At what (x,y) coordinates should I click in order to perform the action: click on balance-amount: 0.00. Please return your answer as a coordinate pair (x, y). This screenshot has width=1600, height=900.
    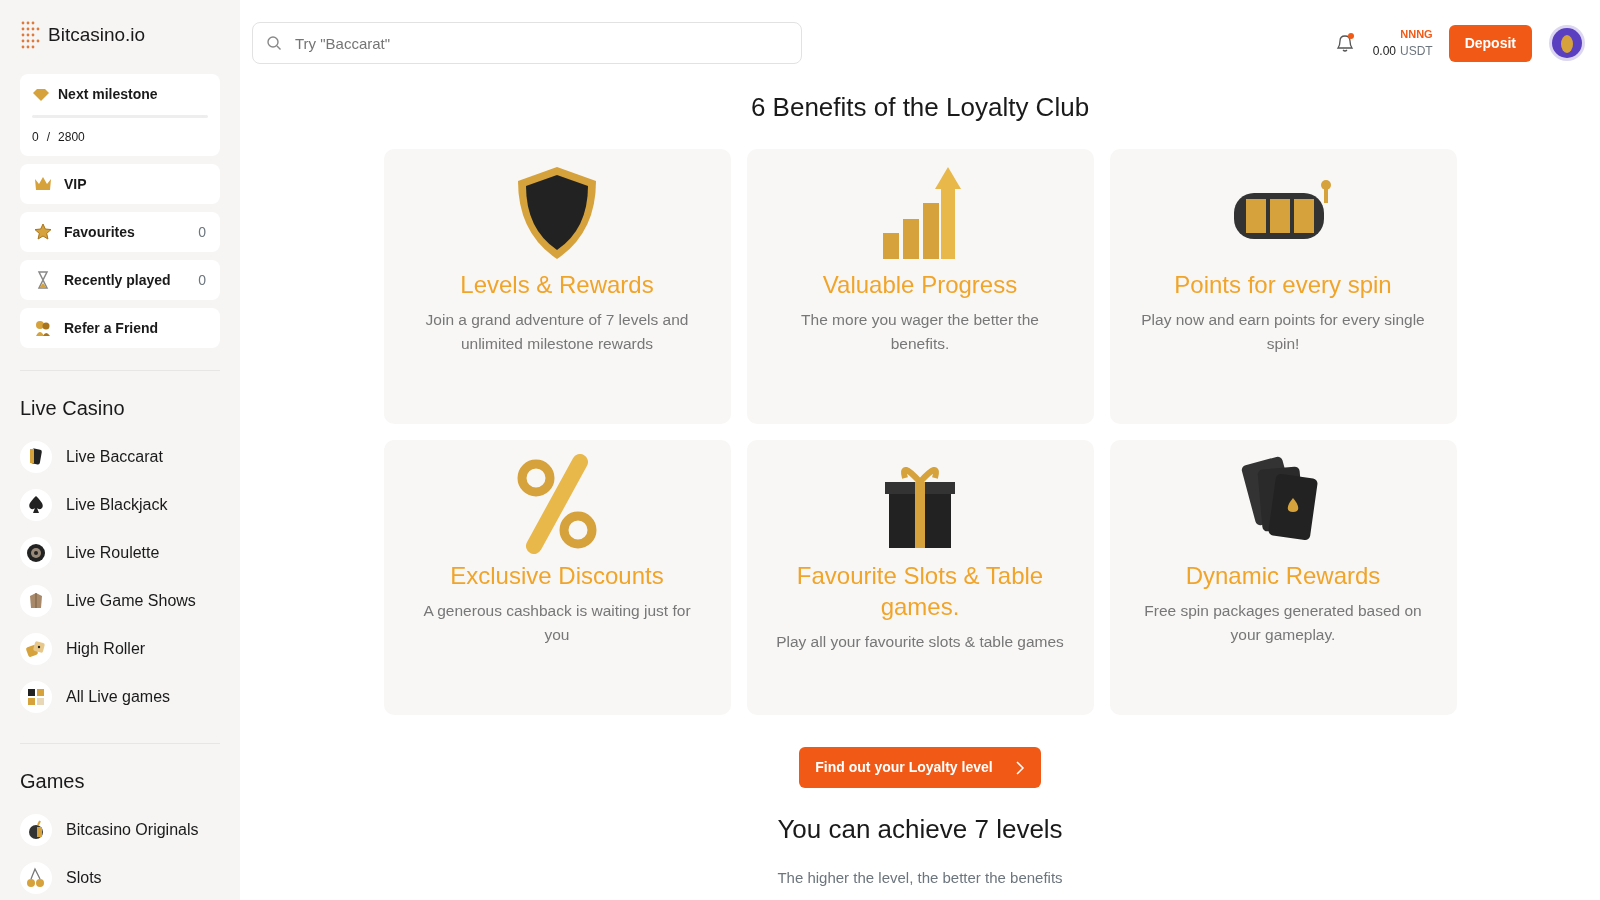
    Looking at the image, I should click on (1384, 52).